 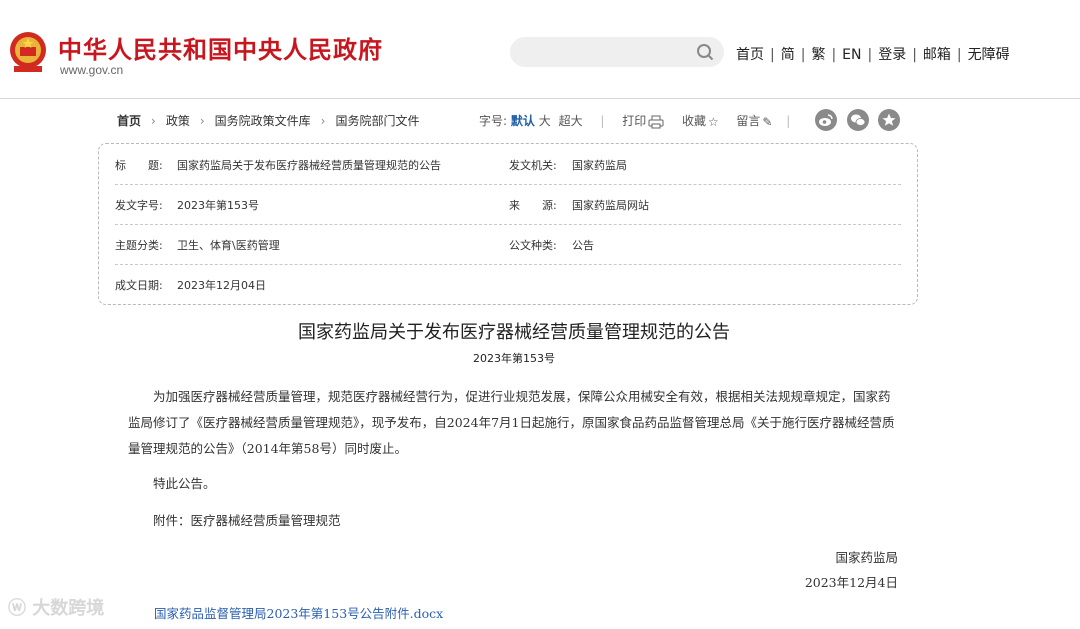 What do you see at coordinates (748, 121) in the screenshot?
I see `comment-label: 留言` at bounding box center [748, 121].